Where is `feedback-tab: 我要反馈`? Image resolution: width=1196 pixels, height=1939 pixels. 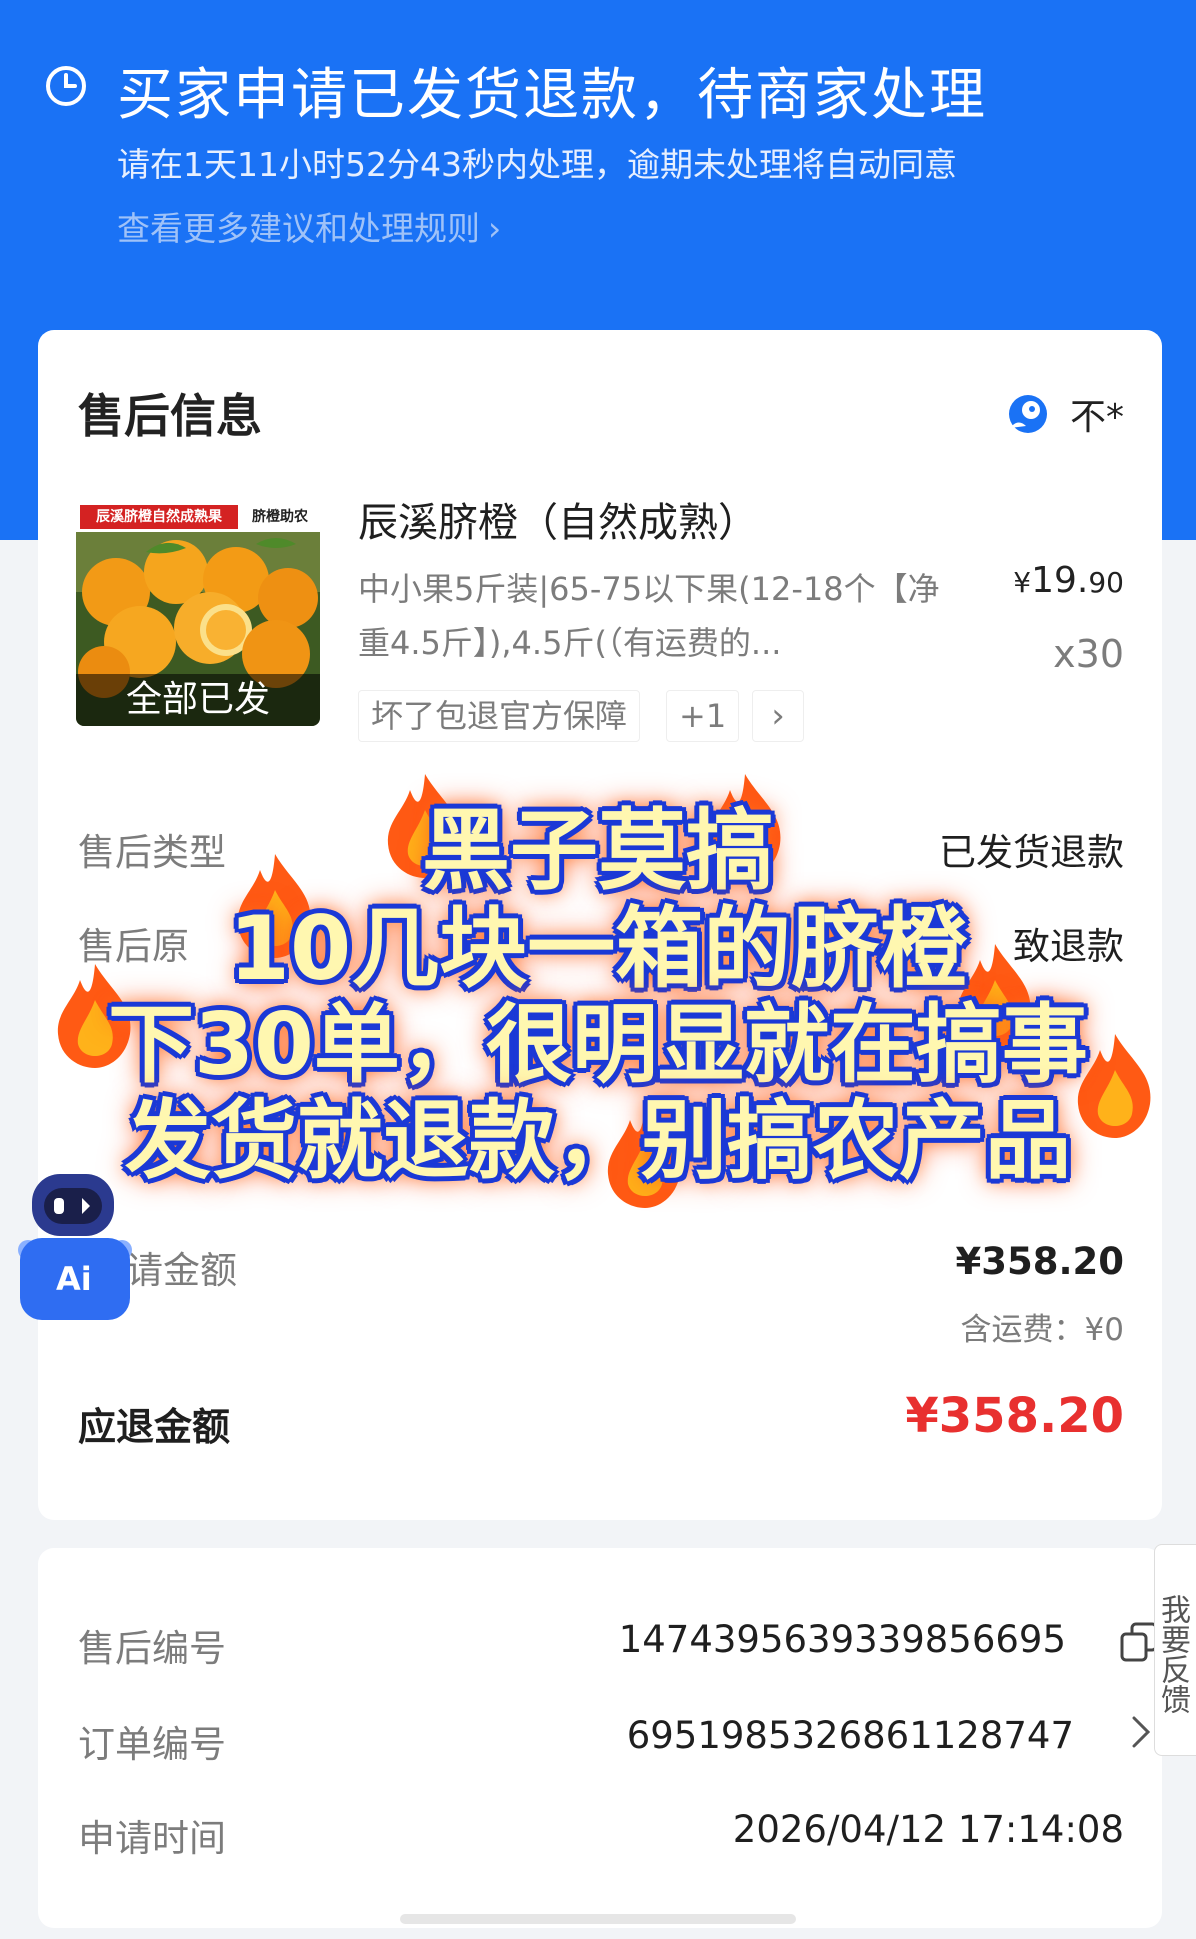 feedback-tab: 我要反馈 is located at coordinates (1175, 1650).